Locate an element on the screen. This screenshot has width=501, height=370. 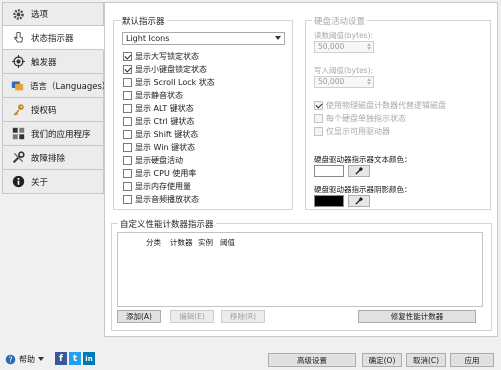
sidebar-item-languages: 语言（Languages） is located at coordinates (56, 86).